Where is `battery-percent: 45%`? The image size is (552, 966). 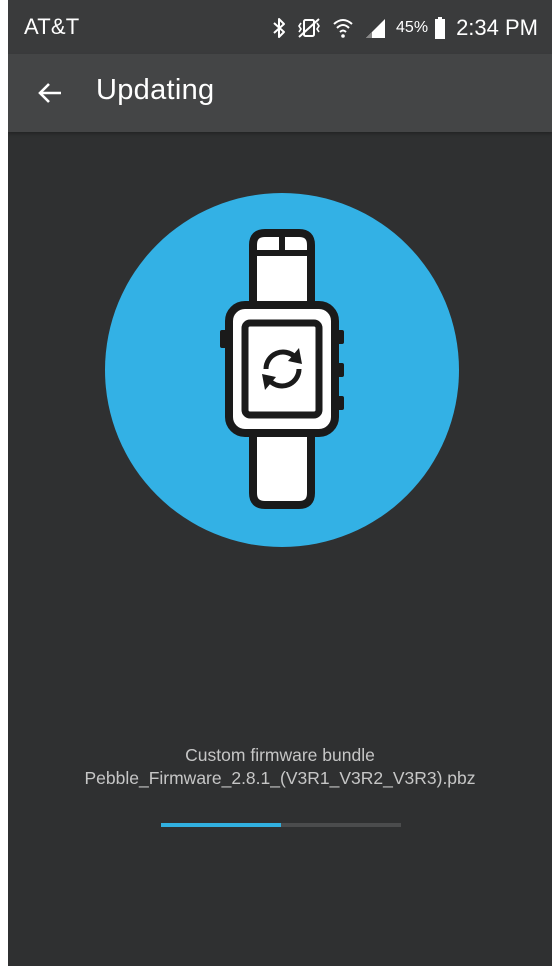 battery-percent: 45% is located at coordinates (412, 27).